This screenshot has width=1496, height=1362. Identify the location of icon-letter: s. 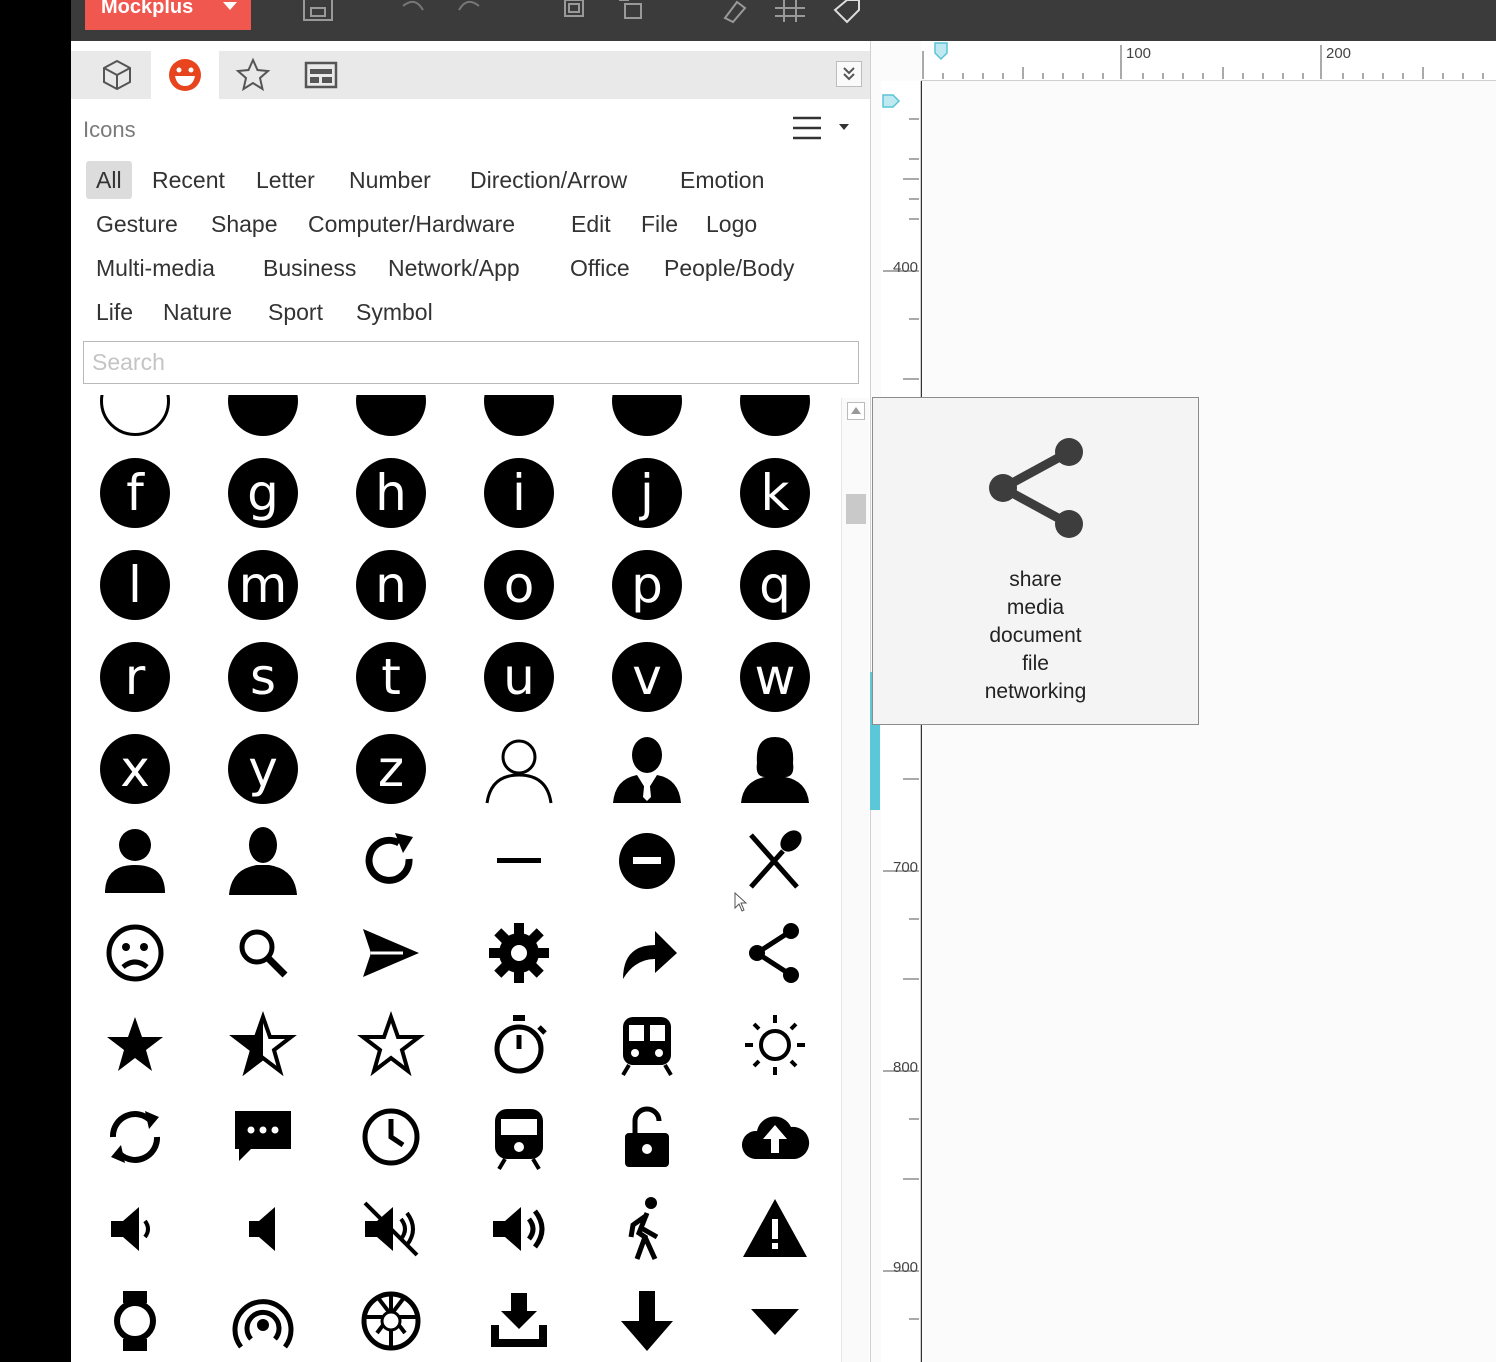
(263, 677).